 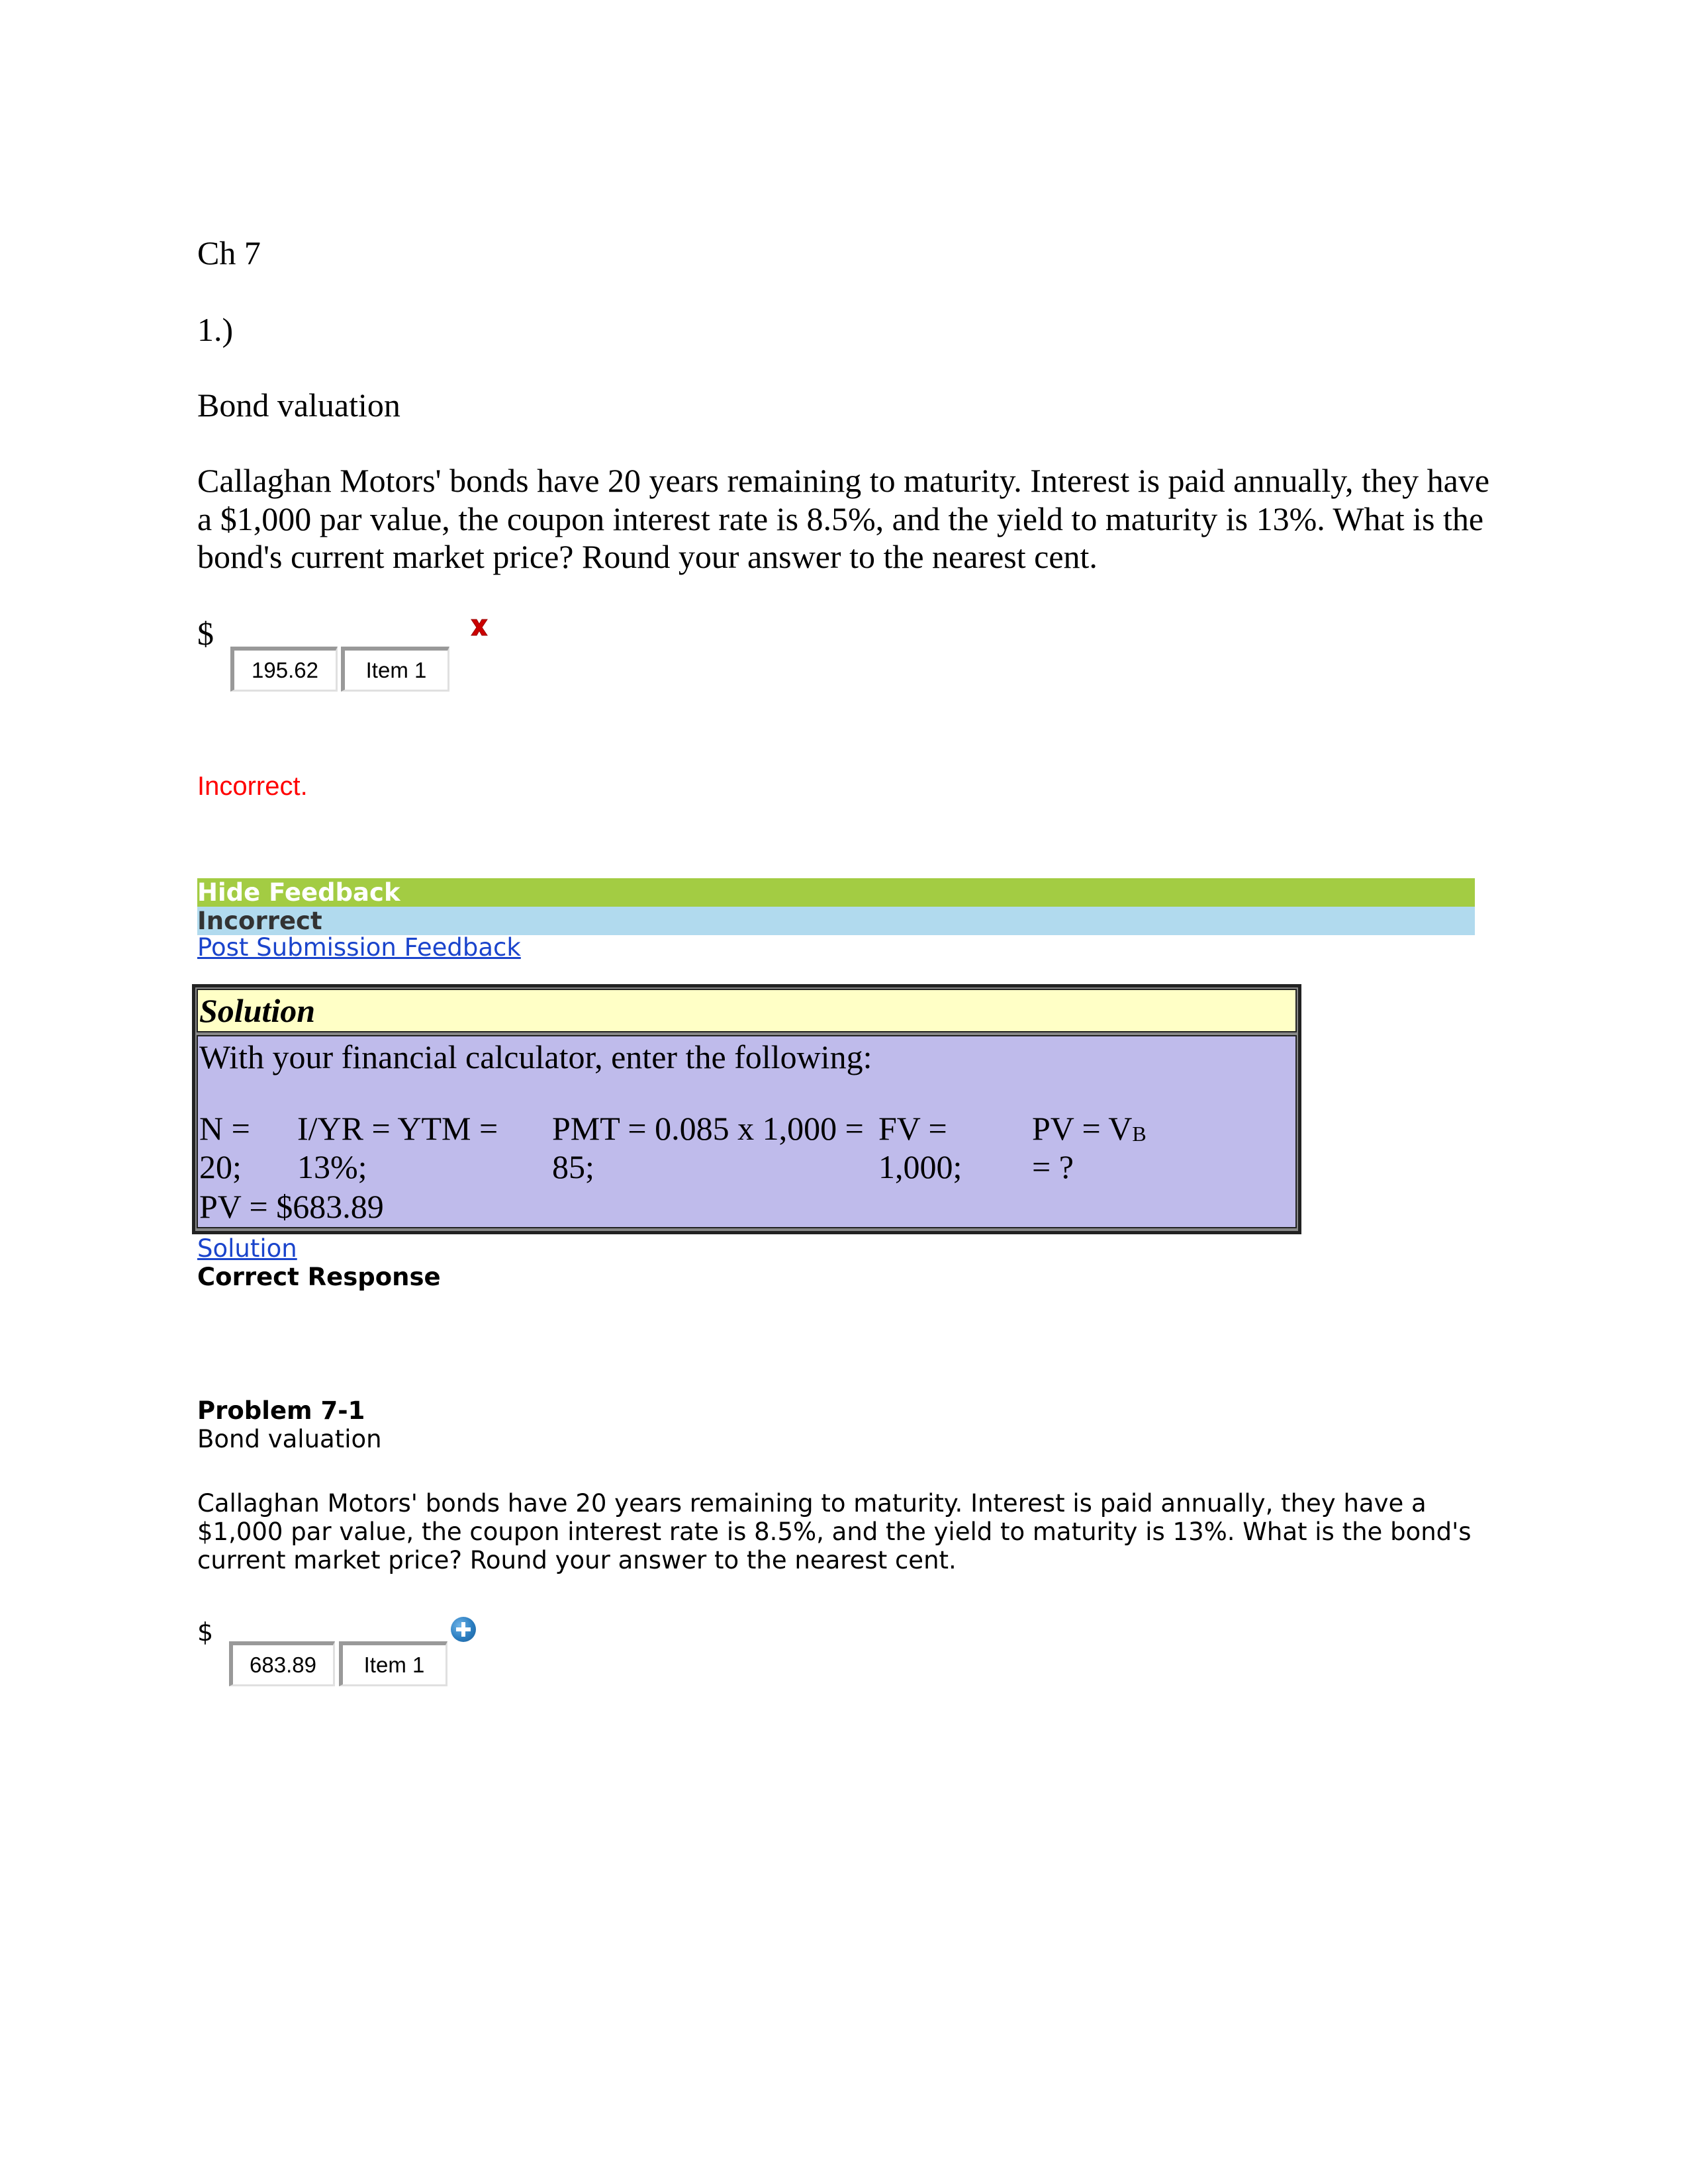 What do you see at coordinates (920, 1166) in the screenshot?
I see `calc-fv-value: 1,000;` at bounding box center [920, 1166].